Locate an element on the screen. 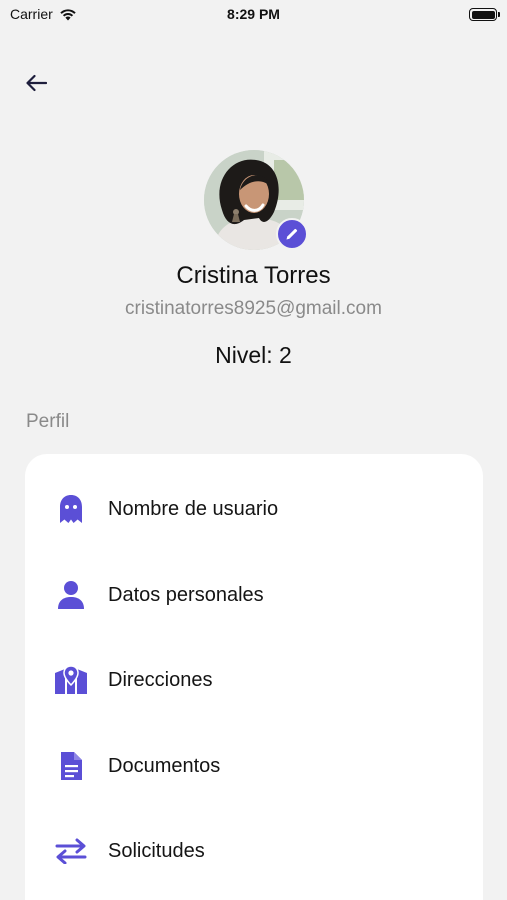  pencil-icon is located at coordinates (292, 234).